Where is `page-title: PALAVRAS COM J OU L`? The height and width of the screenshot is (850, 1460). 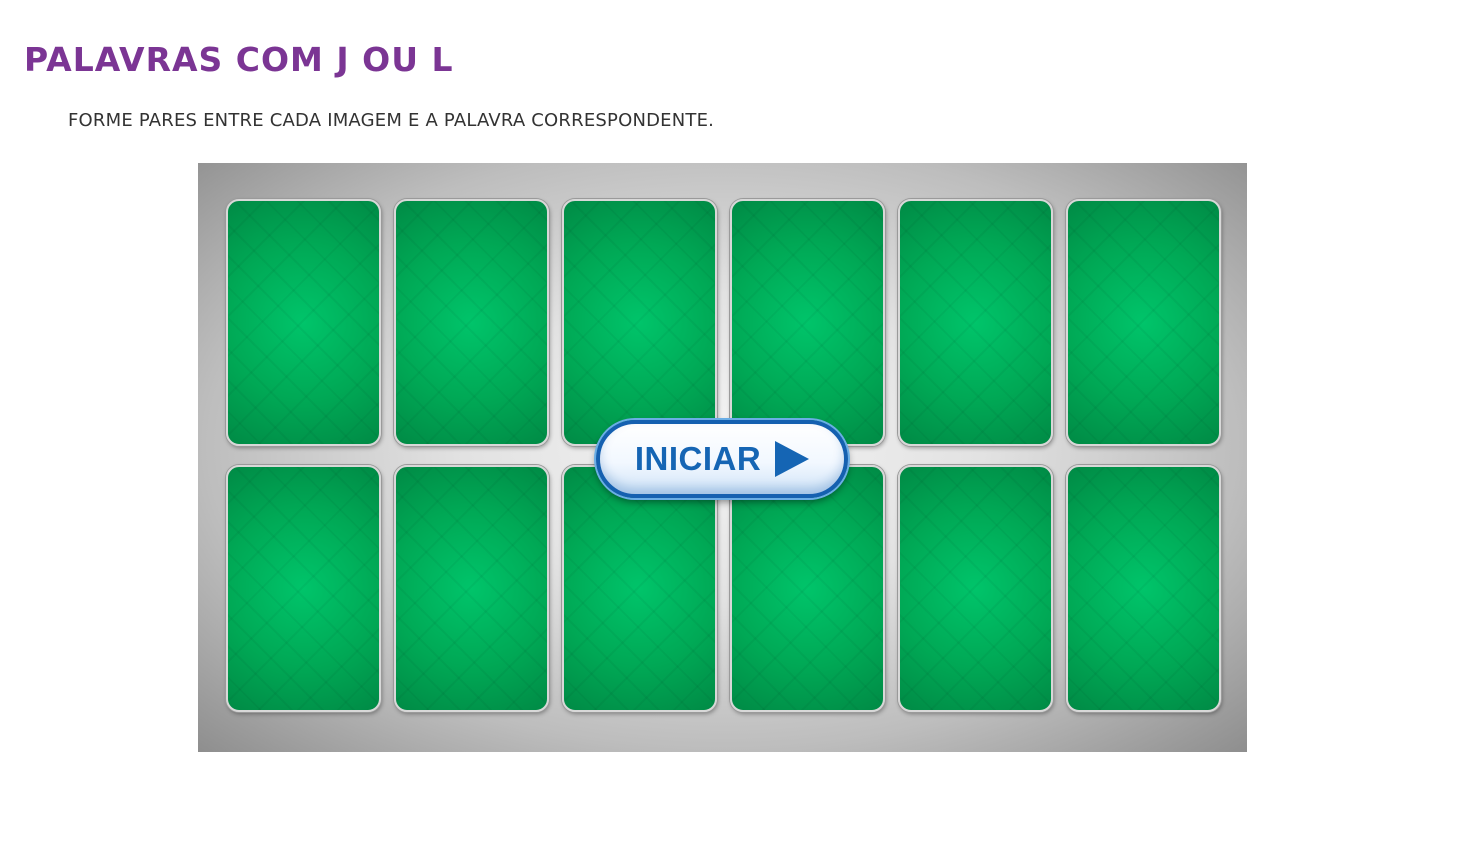 page-title: PALAVRAS COM J OU L is located at coordinates (239, 59).